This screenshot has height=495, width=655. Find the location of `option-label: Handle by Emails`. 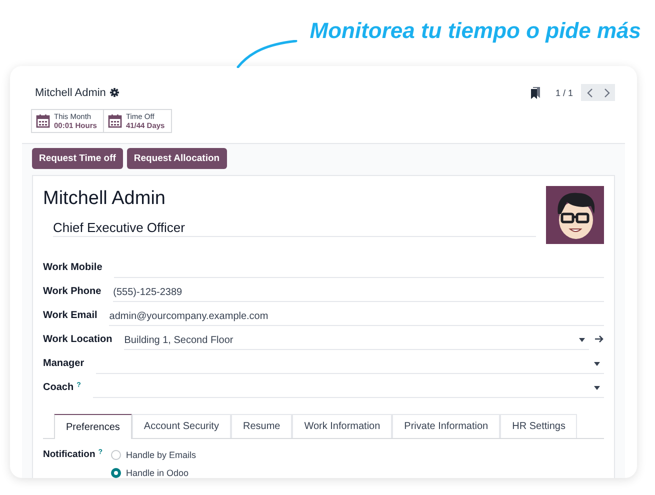

option-label: Handle by Emails is located at coordinates (161, 455).